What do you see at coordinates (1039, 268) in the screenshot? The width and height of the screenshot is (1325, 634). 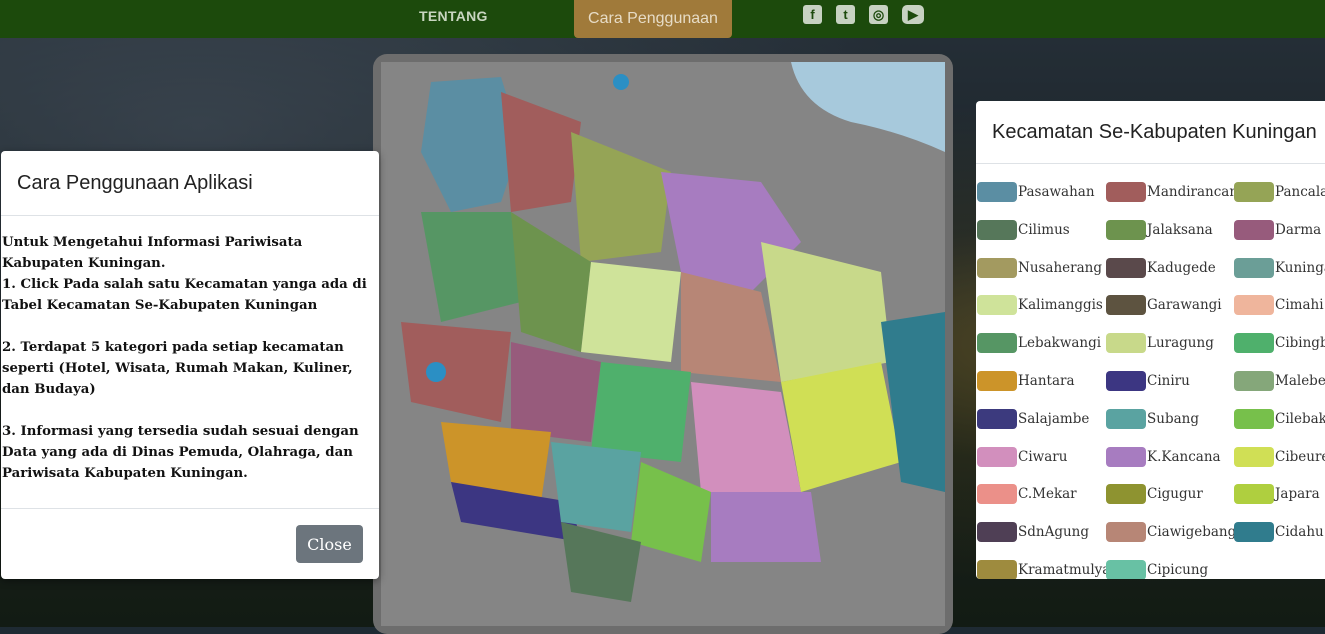 I see `legend-item-nusaherang: Nusaherang` at bounding box center [1039, 268].